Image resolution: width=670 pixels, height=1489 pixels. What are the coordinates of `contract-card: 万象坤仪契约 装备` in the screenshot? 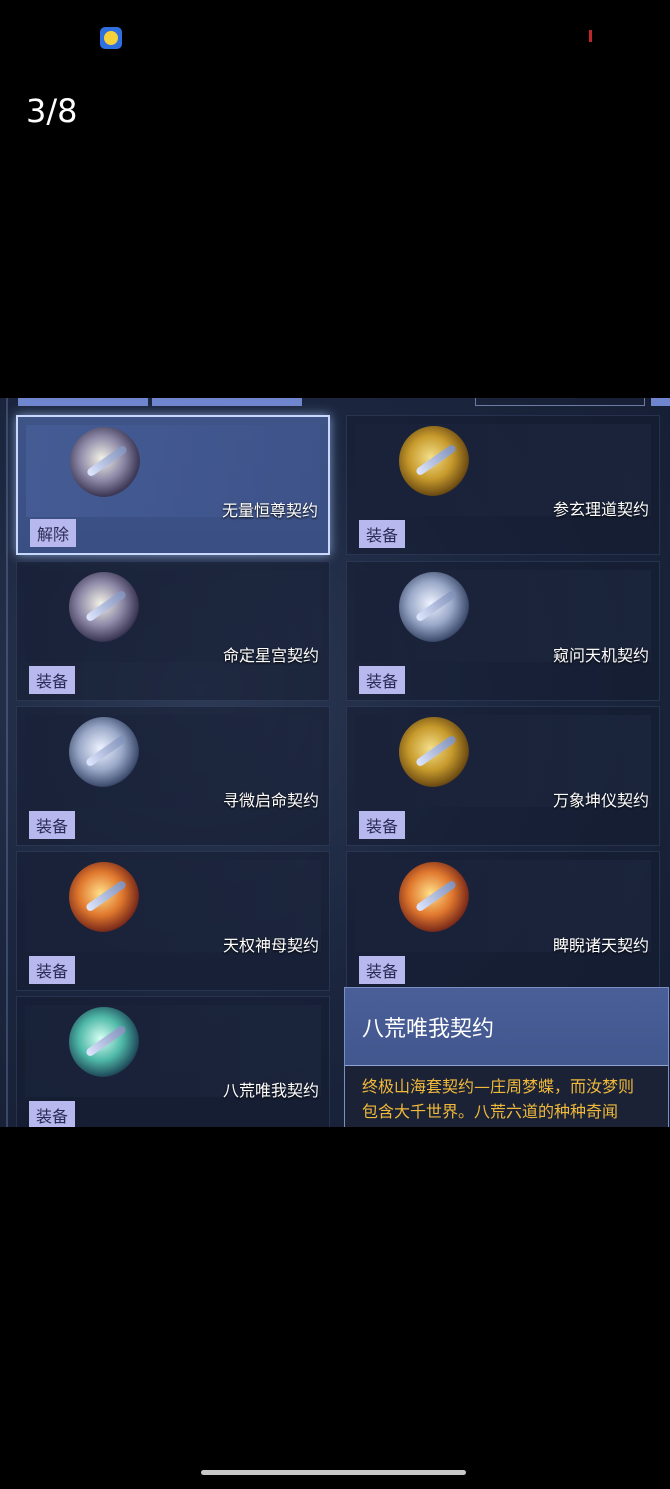 It's located at (503, 776).